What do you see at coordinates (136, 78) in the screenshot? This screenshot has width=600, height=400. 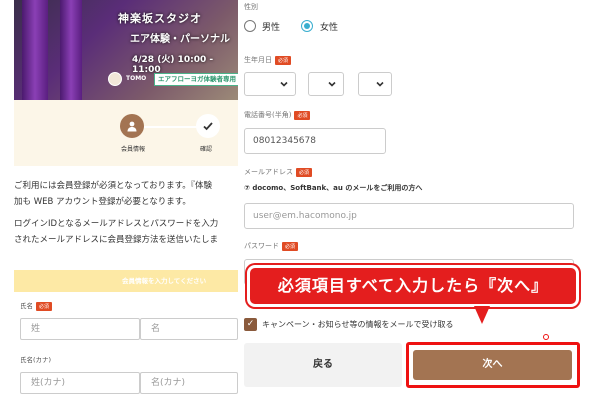 I see `instructor-name: TOMO` at bounding box center [136, 78].